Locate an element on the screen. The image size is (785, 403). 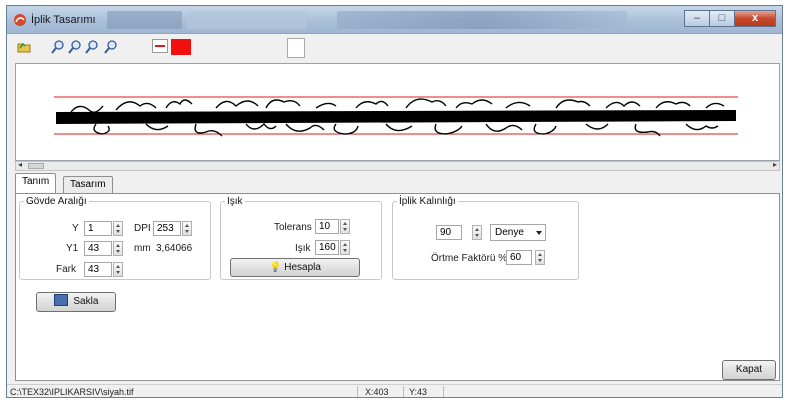
ortme-faktoru-label: Örtme Faktörü % is located at coordinates (469, 258).